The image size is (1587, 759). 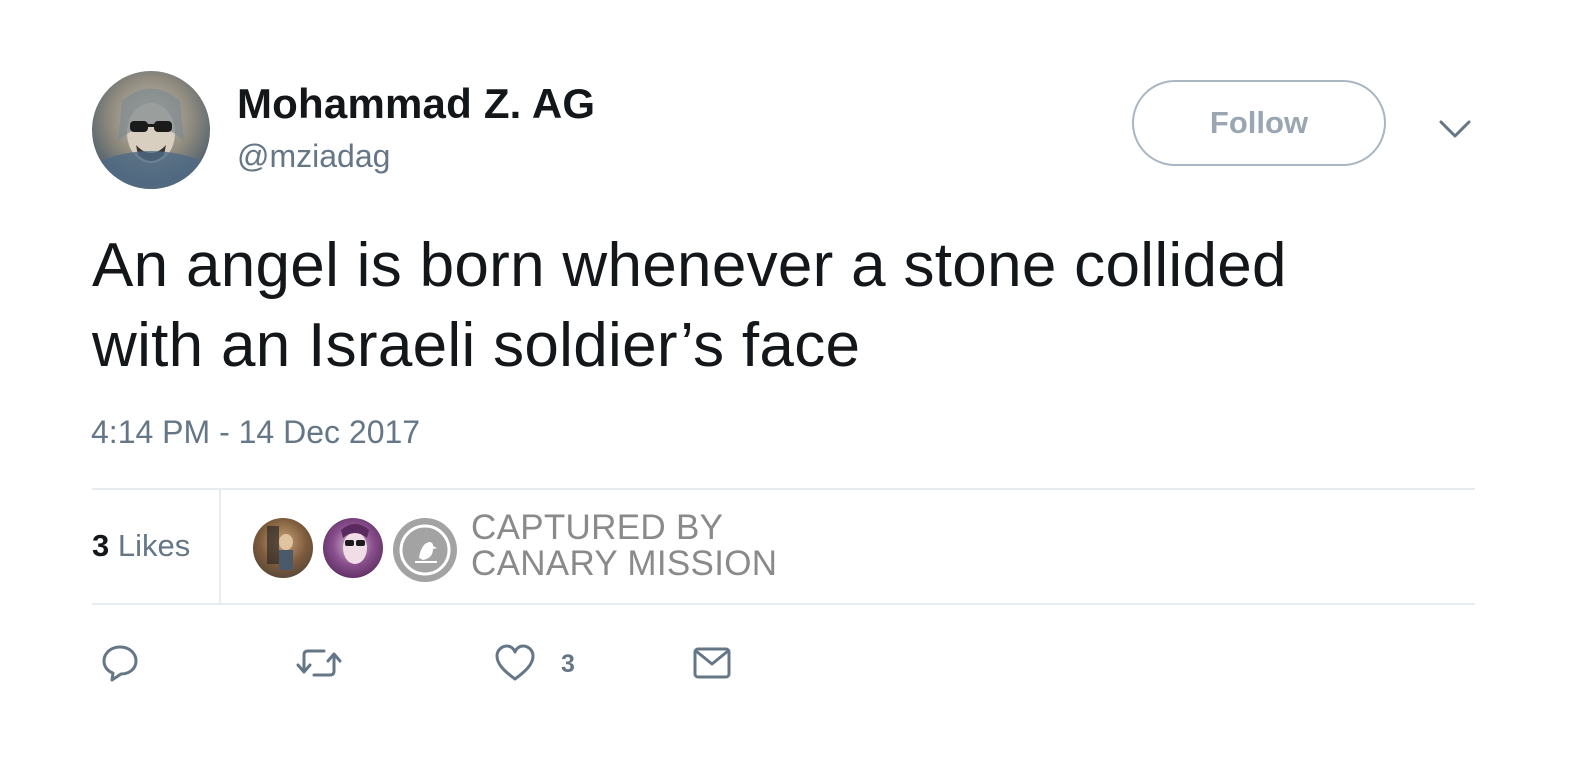 I want to click on envelope-icon, so click(x=712, y=665).